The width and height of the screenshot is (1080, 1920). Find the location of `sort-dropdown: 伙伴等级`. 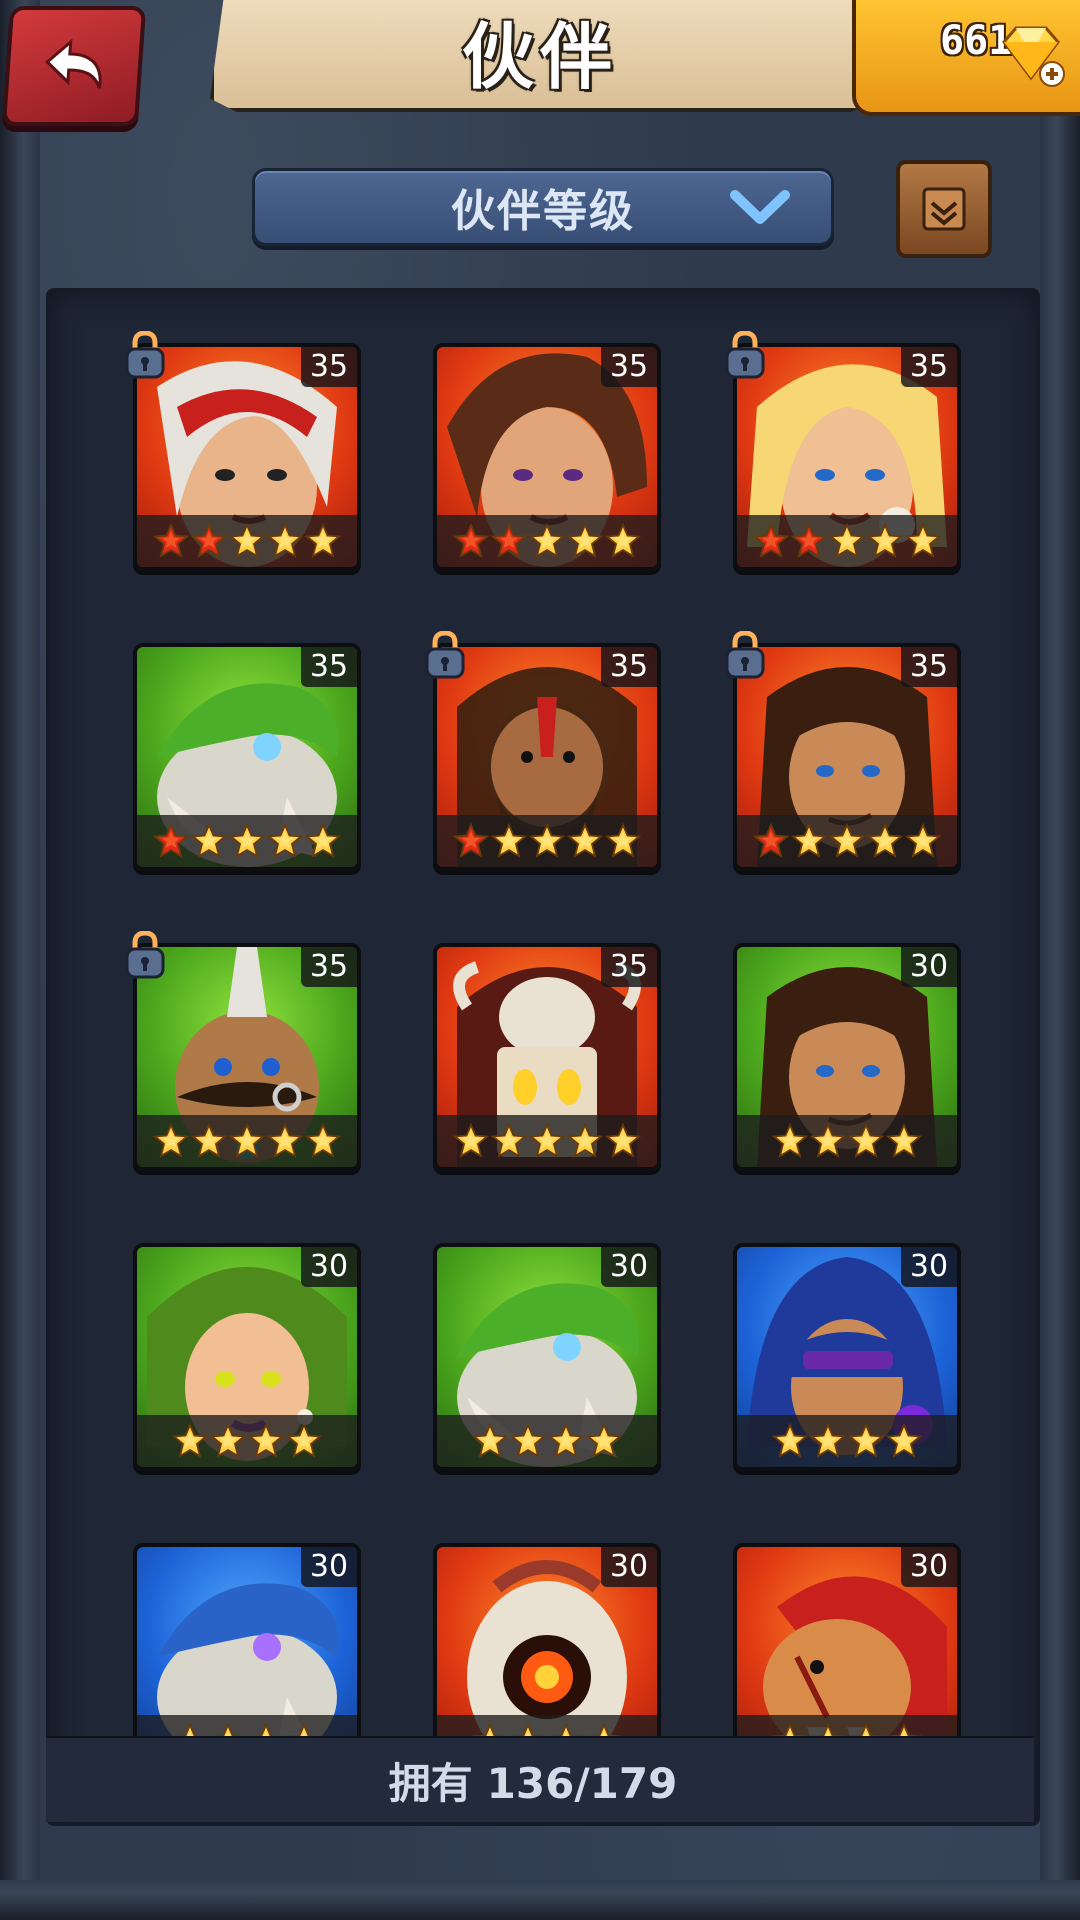

sort-dropdown: 伙伴等级 is located at coordinates (543, 207).